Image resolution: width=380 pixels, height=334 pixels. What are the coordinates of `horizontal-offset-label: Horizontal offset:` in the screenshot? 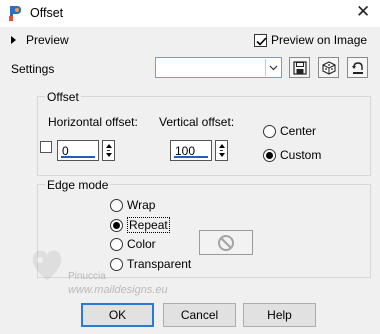 It's located at (93, 122).